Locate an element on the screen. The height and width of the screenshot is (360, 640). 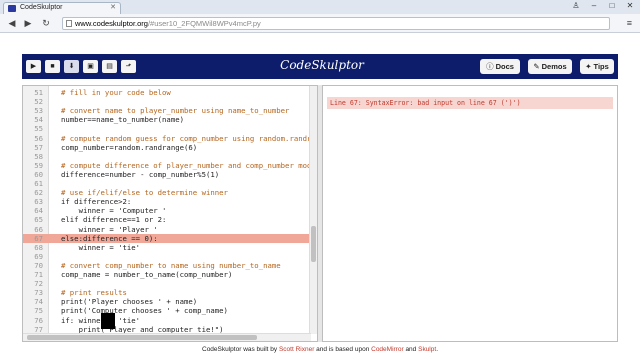
tab-title: CodeSkulptor is located at coordinates (41, 7).